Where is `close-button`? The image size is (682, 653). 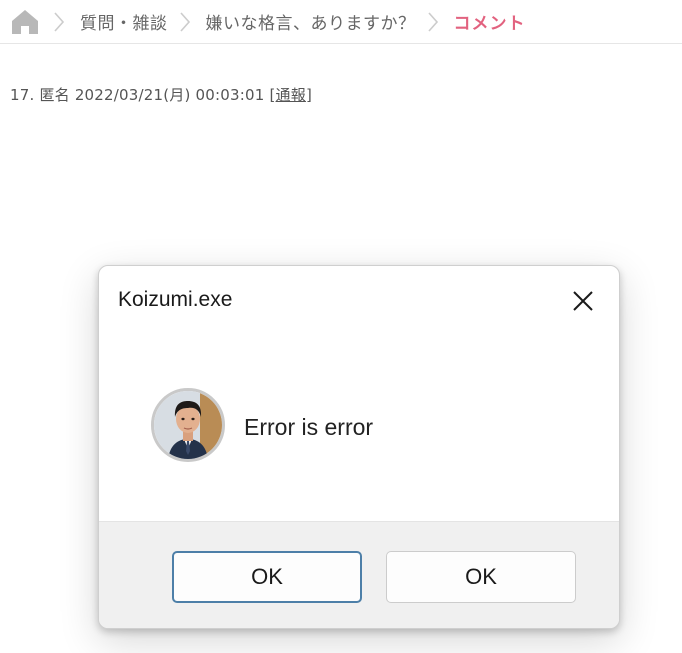 close-button is located at coordinates (583, 301).